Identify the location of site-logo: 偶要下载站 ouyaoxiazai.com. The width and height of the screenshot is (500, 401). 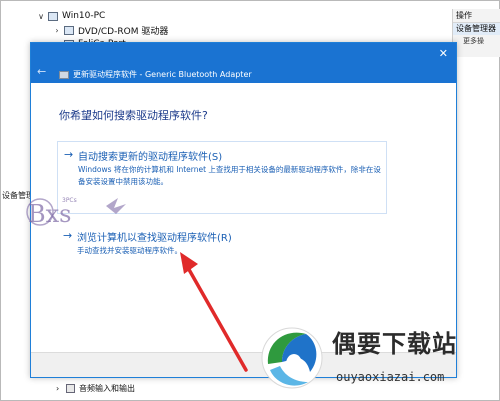
(377, 359).